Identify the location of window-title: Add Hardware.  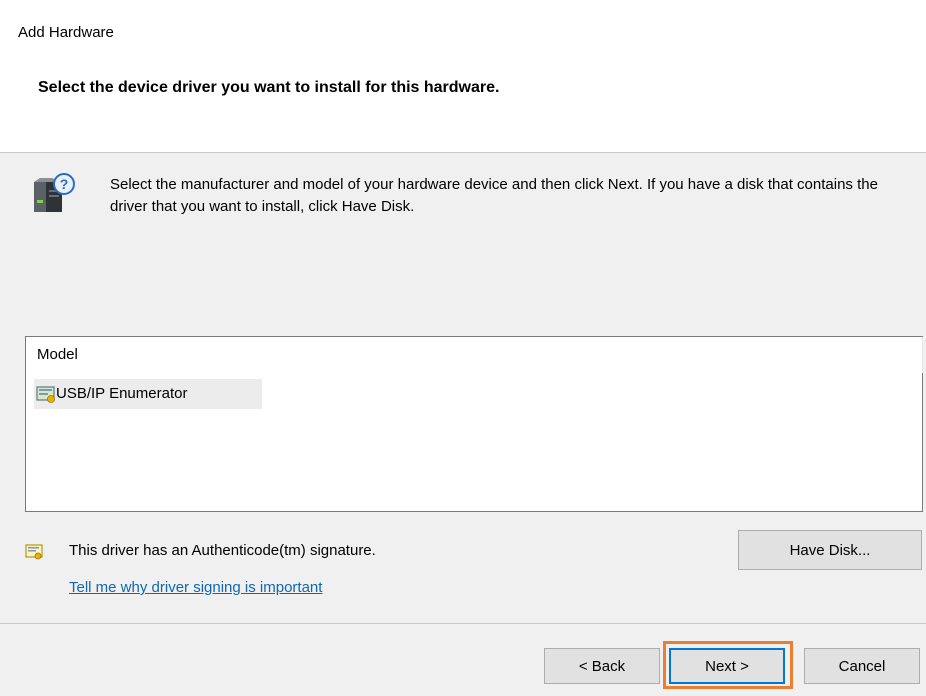
(66, 32).